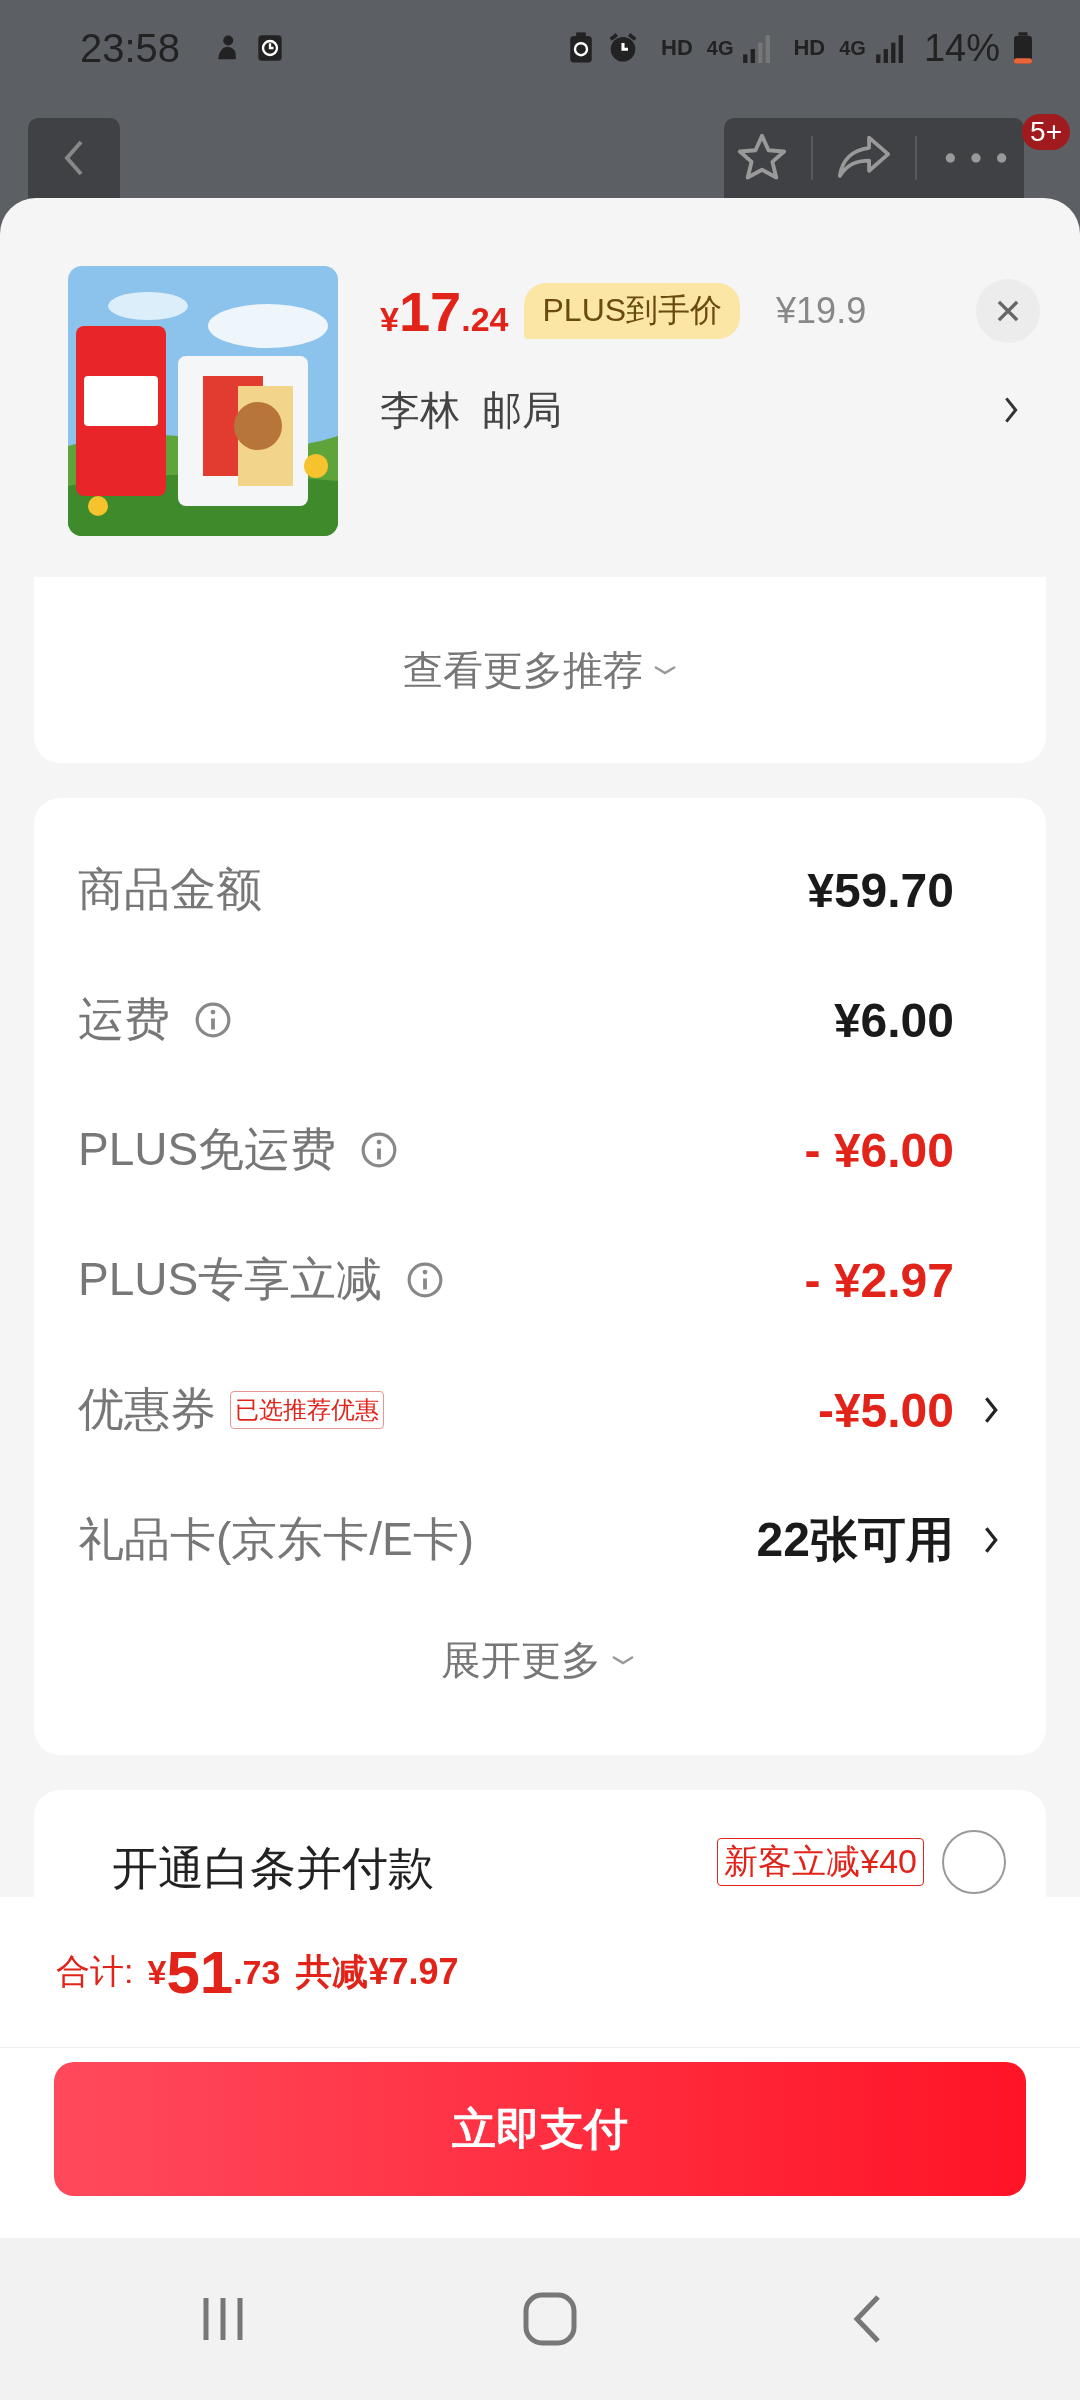 The width and height of the screenshot is (1080, 2400). I want to click on row-value: - ¥2.97, so click(879, 1280).